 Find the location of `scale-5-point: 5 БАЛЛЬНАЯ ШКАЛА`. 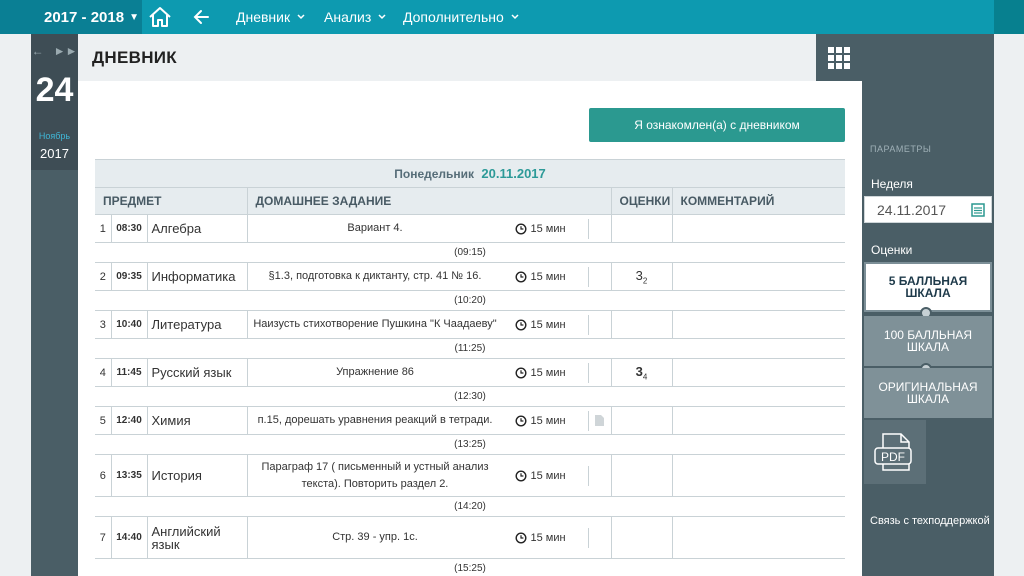

scale-5-point: 5 БАЛЛЬНАЯ ШКАЛА is located at coordinates (928, 287).